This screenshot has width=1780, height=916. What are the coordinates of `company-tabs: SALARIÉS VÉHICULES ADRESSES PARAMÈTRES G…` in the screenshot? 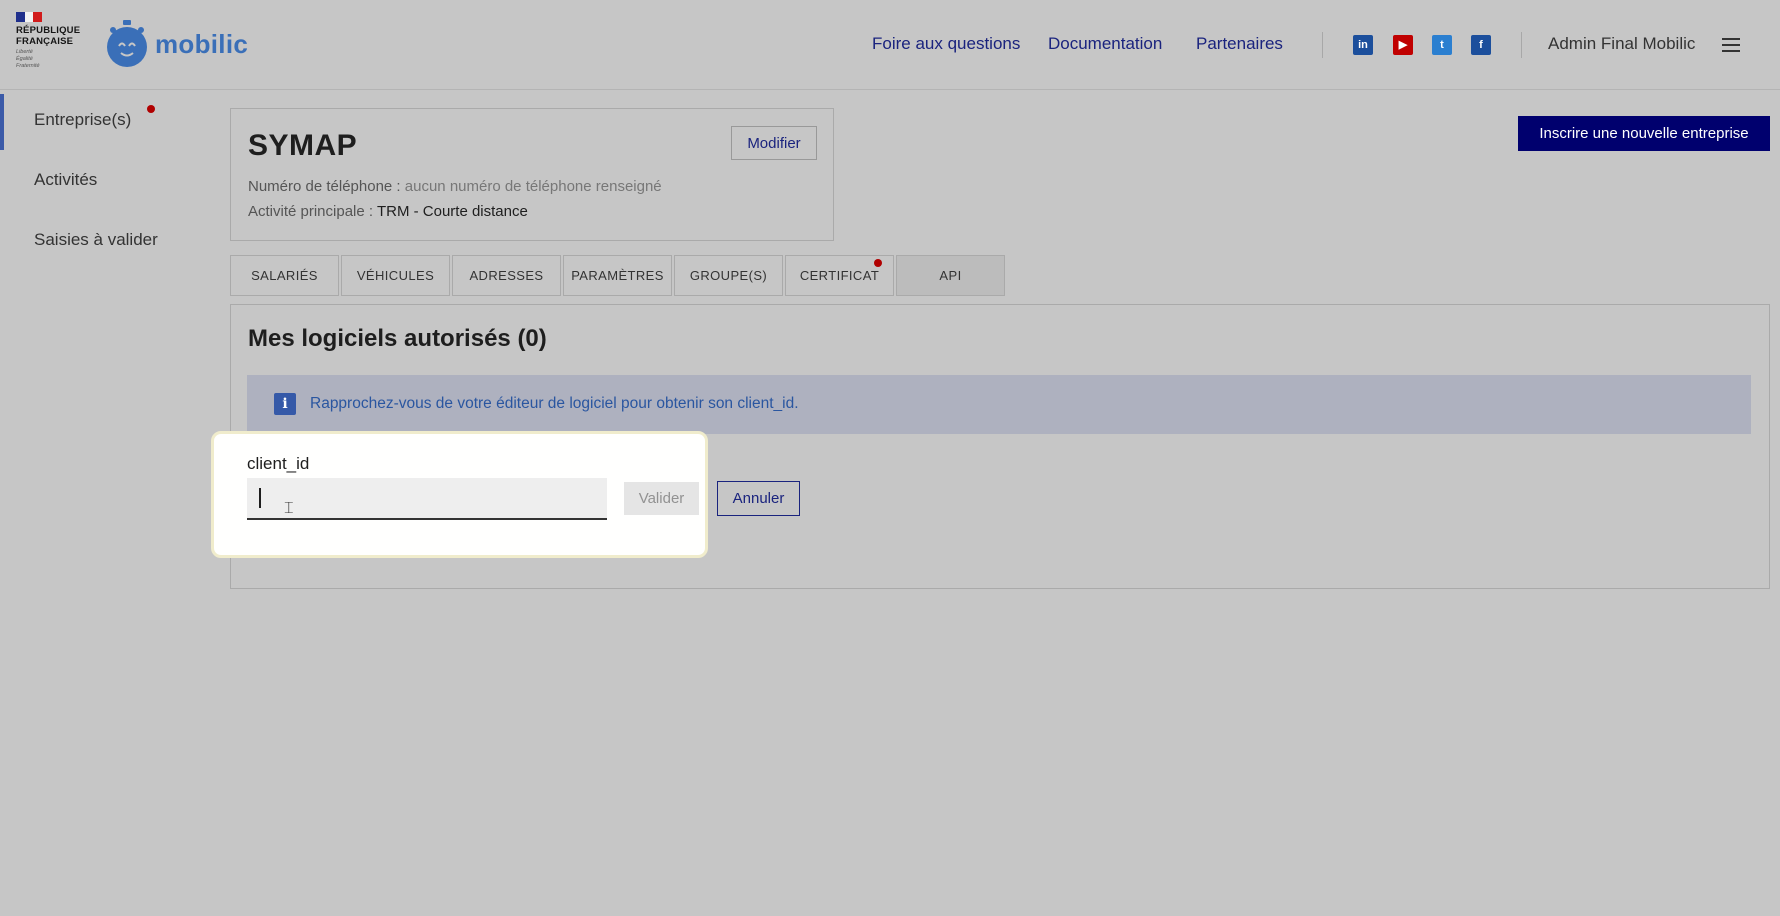 It's located at (618, 275).